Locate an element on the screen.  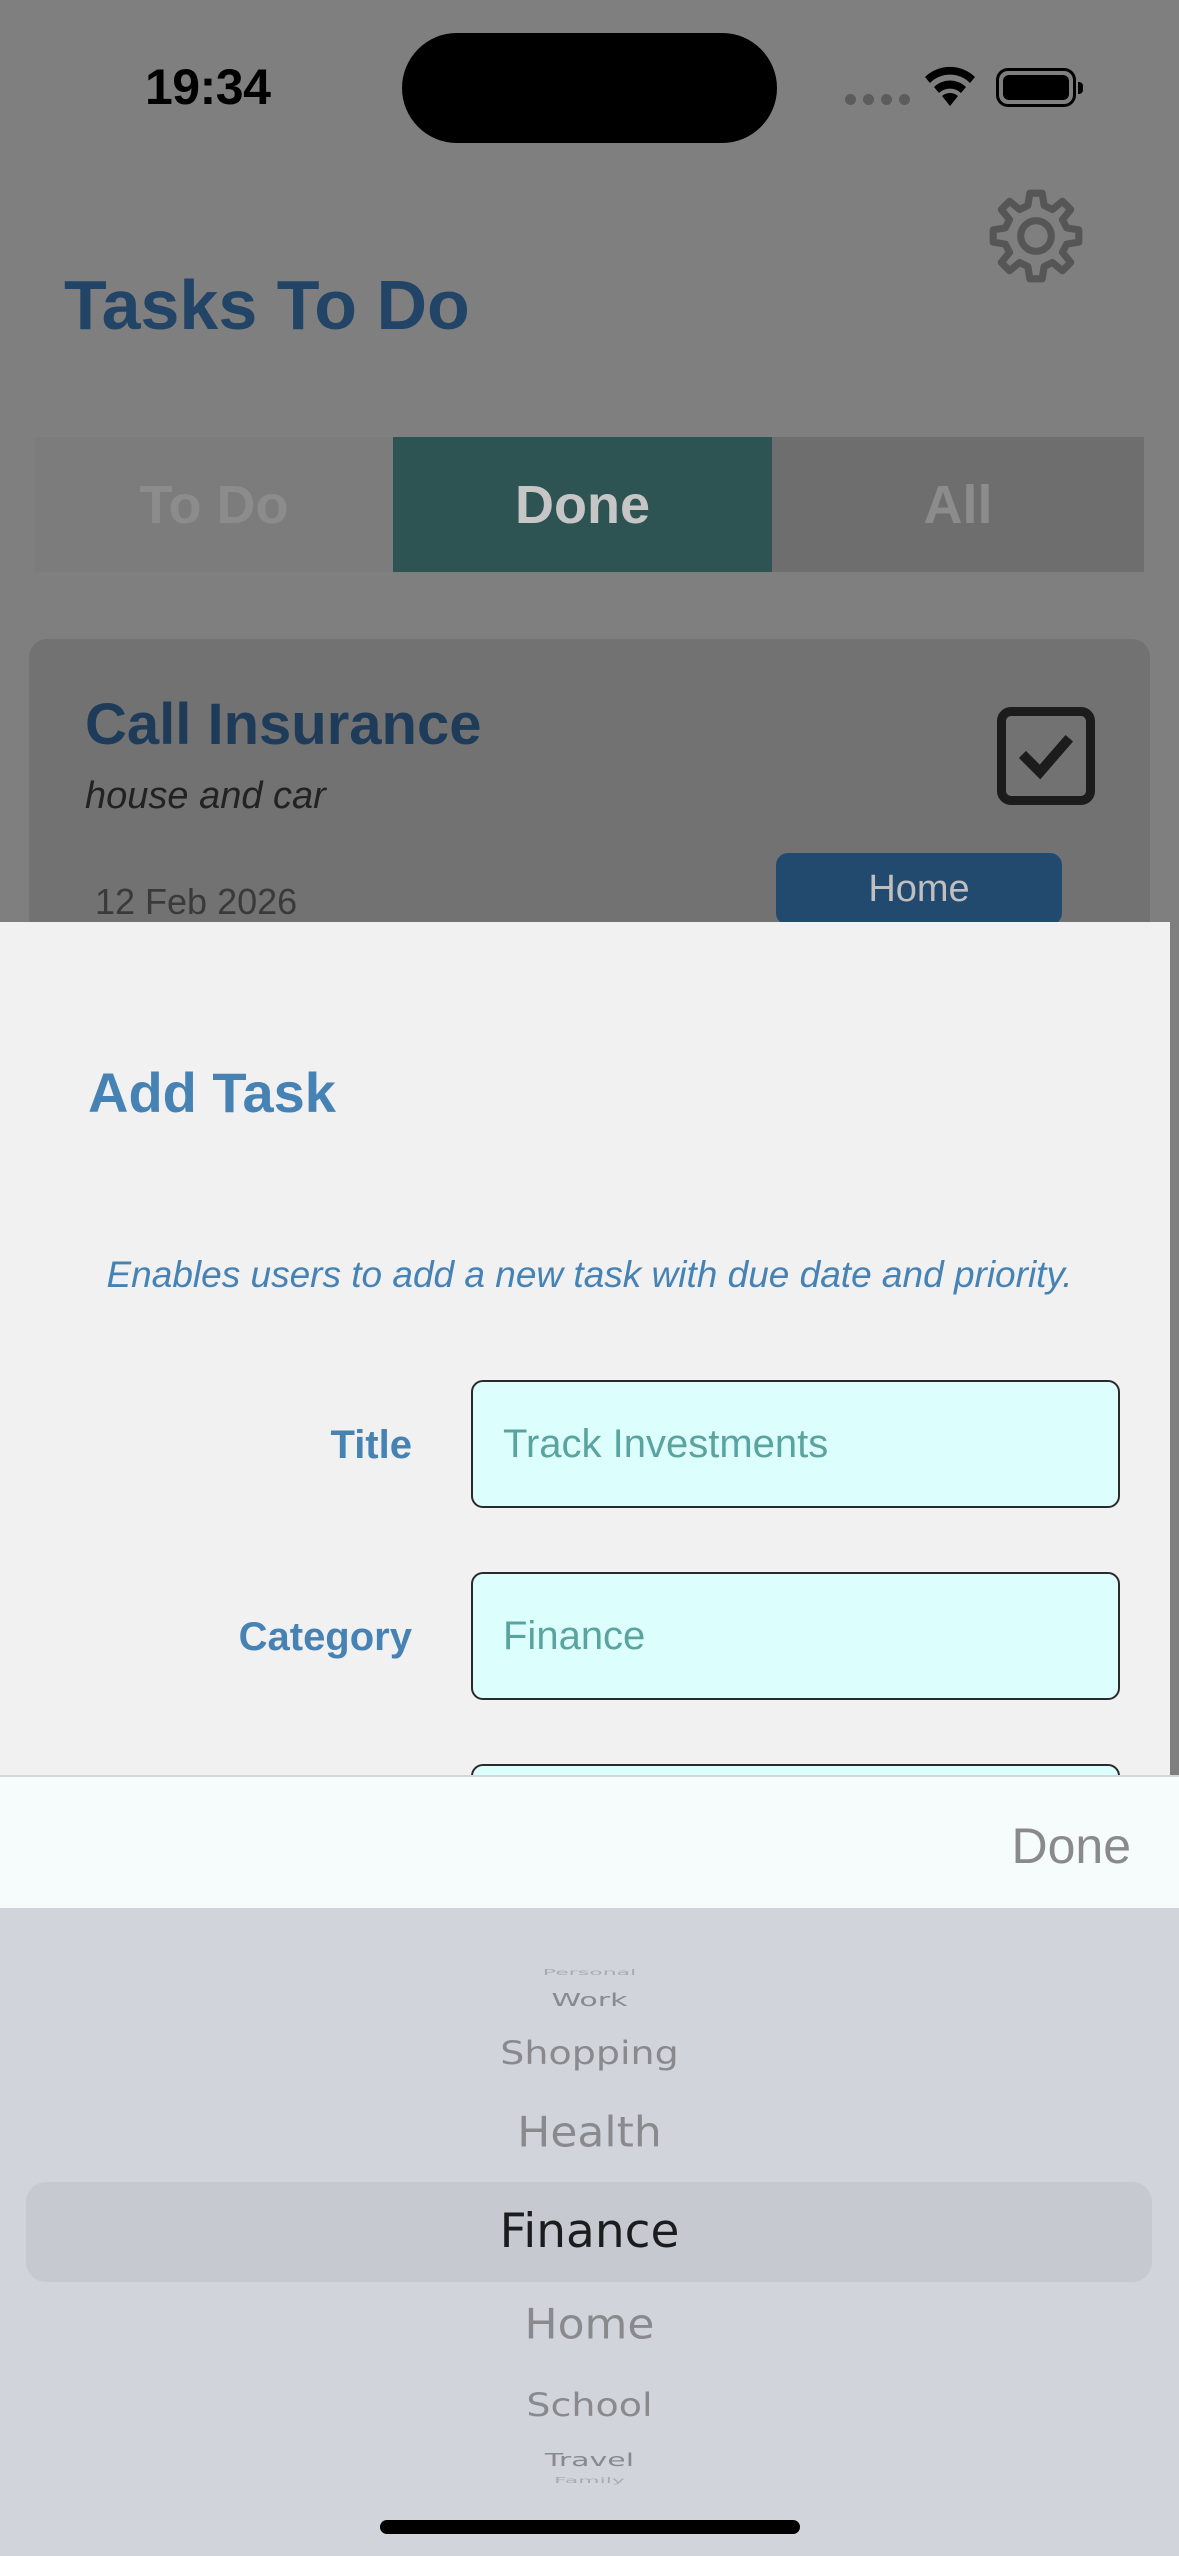
task-subtitle: house and car is located at coordinates (205, 796).